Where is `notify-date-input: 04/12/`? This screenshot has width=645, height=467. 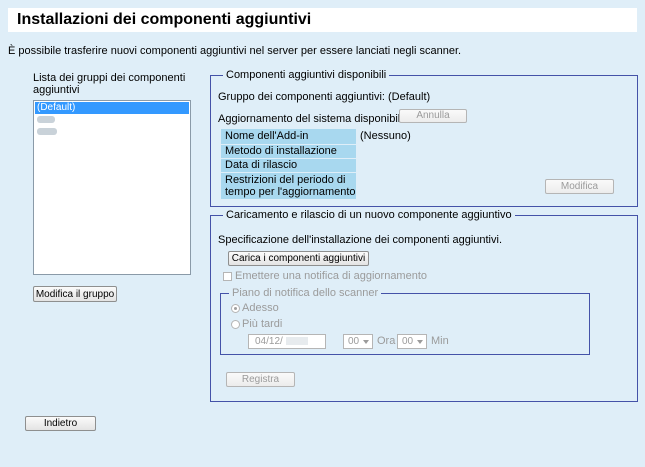
notify-date-input: 04/12/ is located at coordinates (287, 341).